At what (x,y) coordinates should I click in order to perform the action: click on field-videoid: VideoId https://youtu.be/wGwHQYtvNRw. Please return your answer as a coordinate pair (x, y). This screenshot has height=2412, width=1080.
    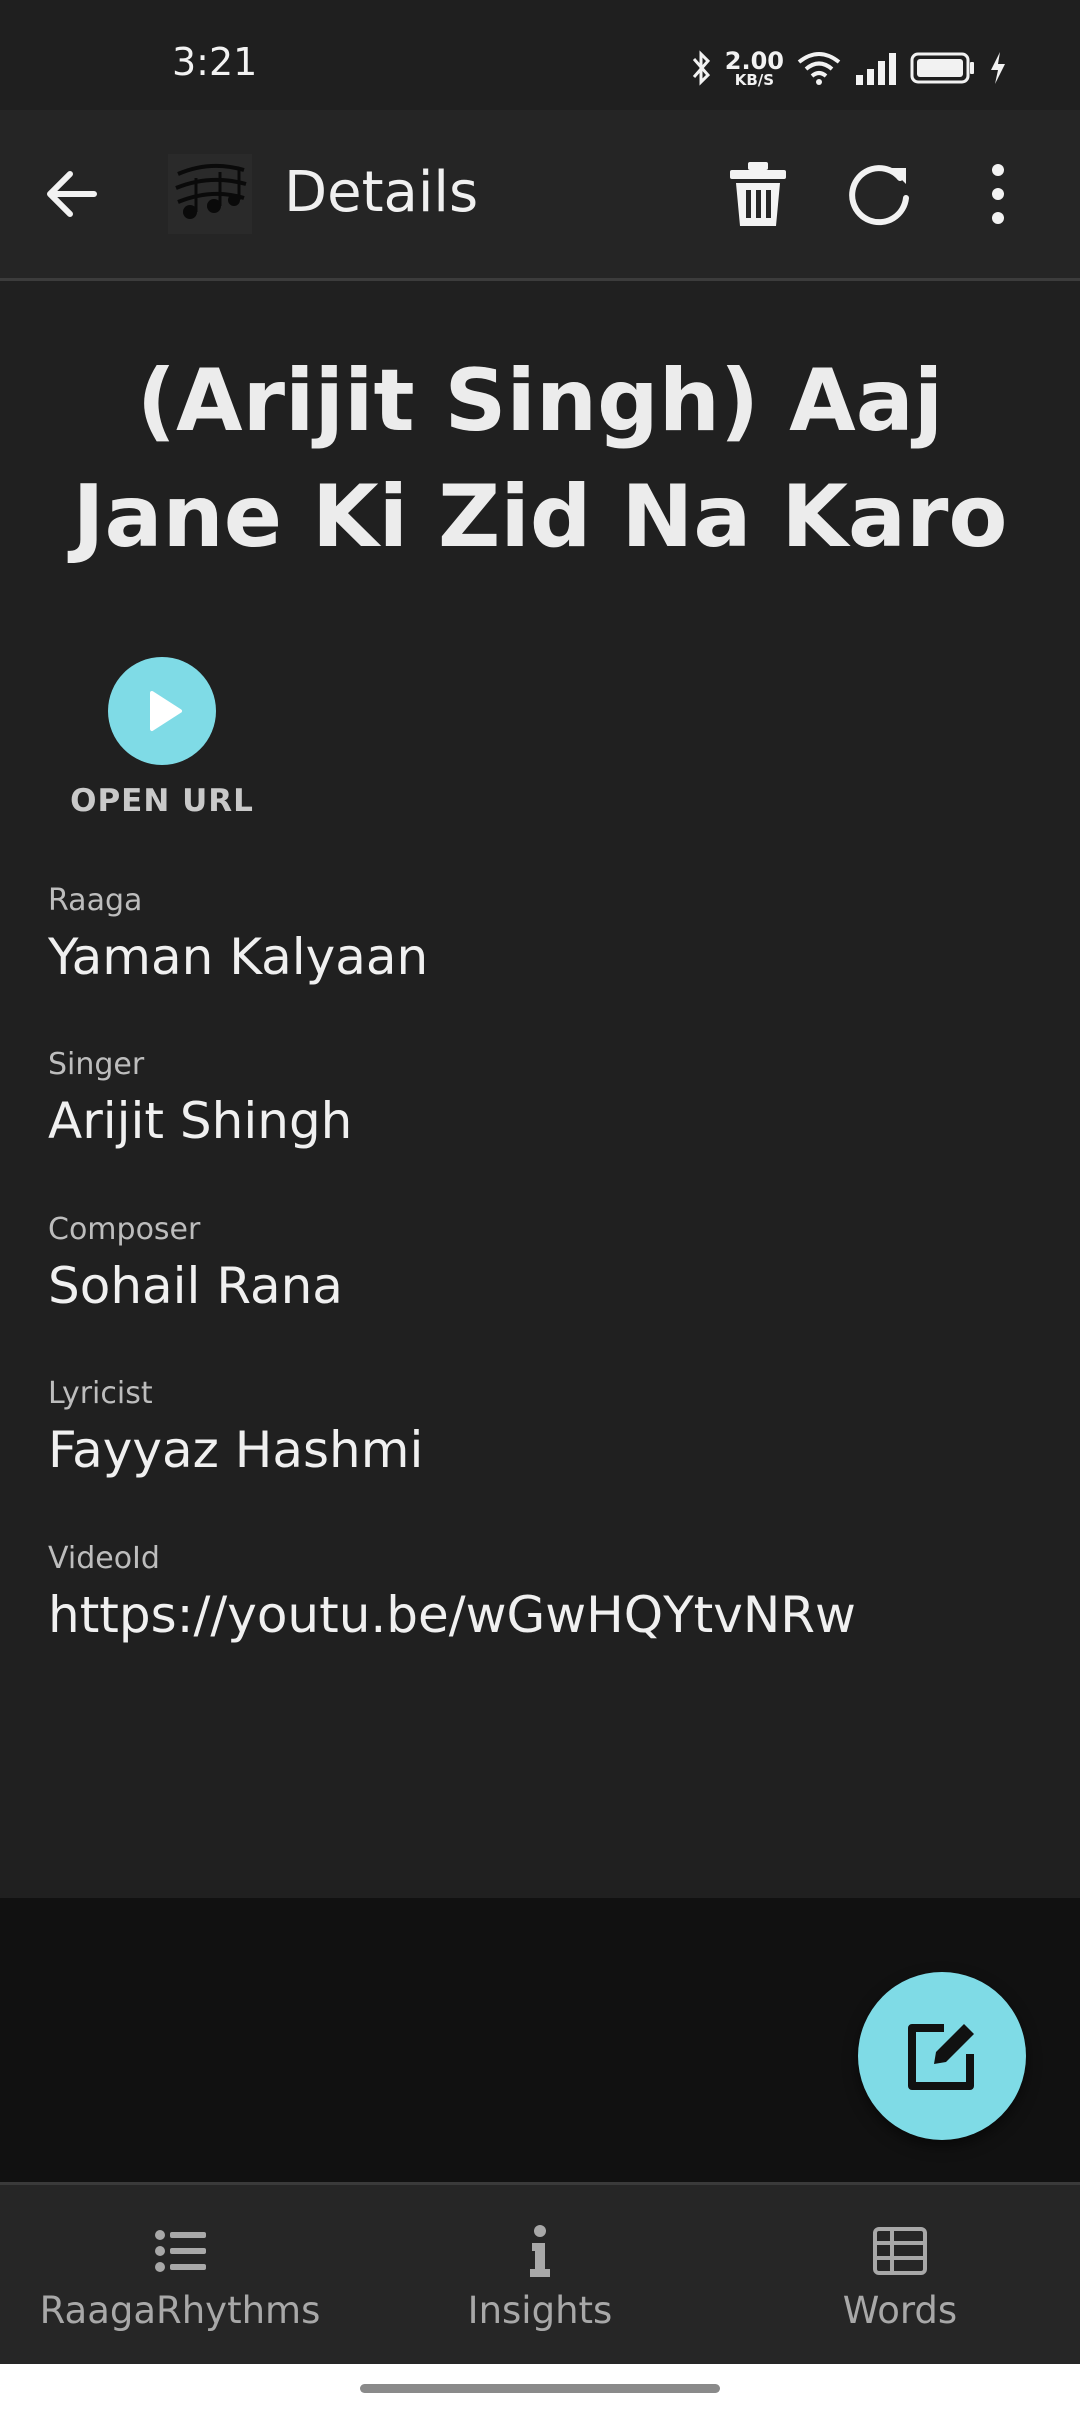
    Looking at the image, I should click on (548, 1592).